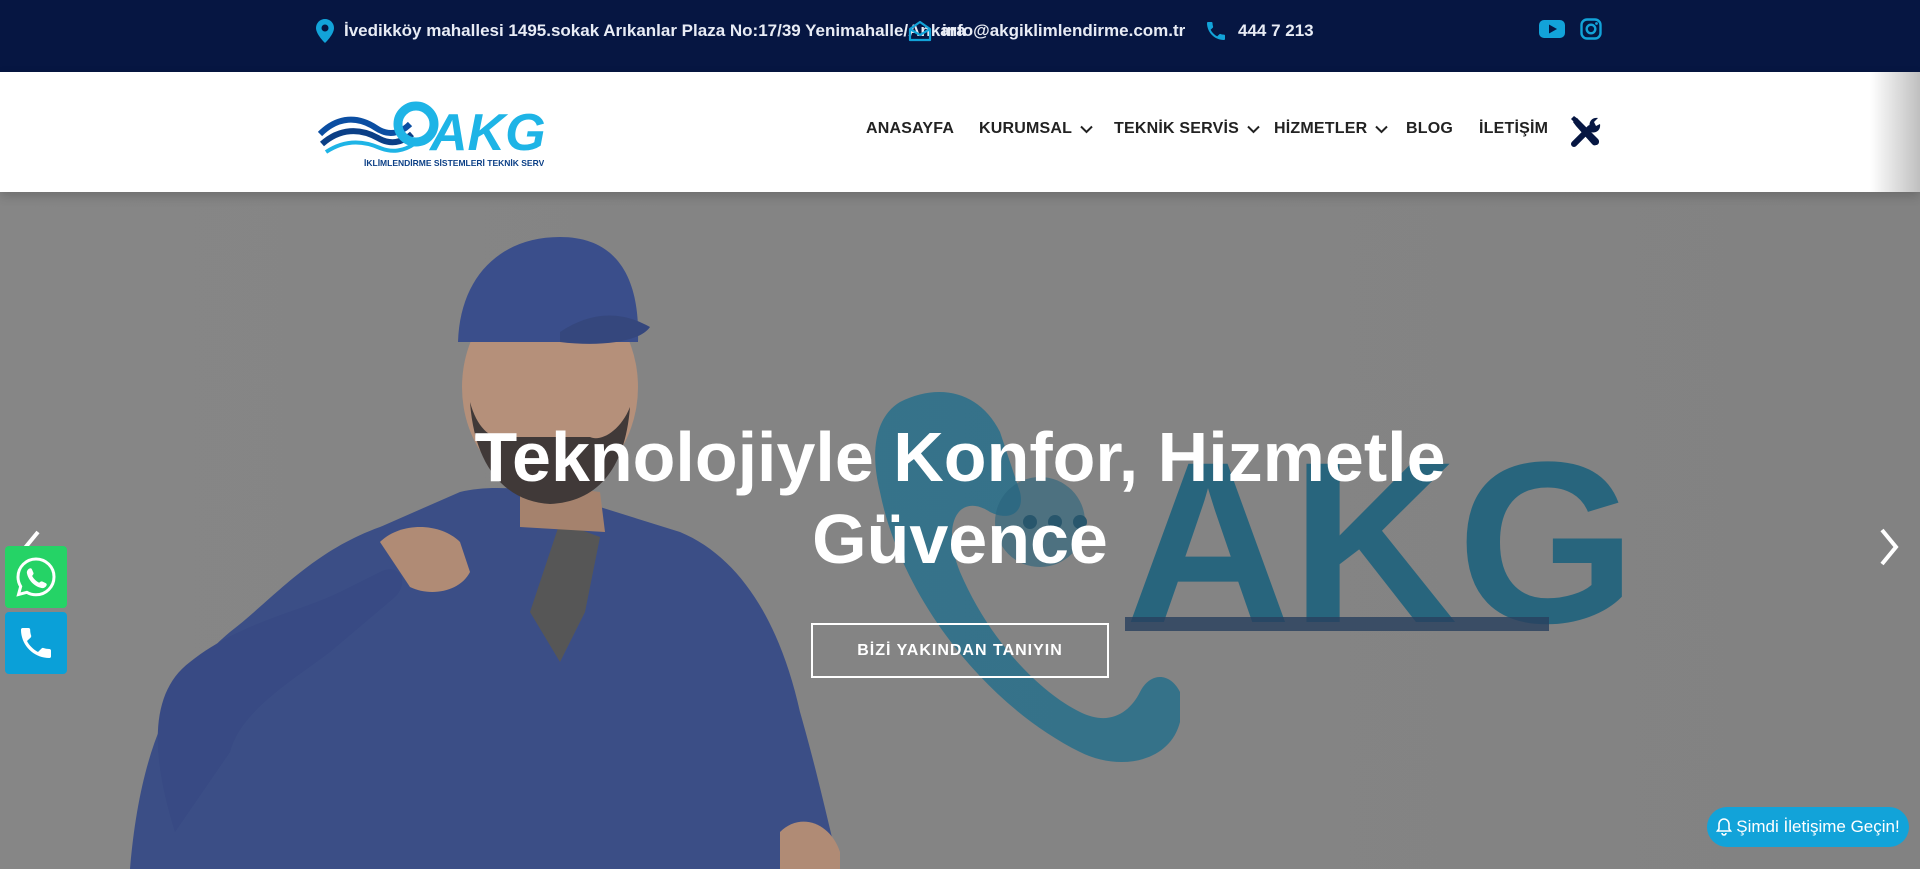 The width and height of the screenshot is (1920, 869). I want to click on bell-icon, so click(1724, 827).